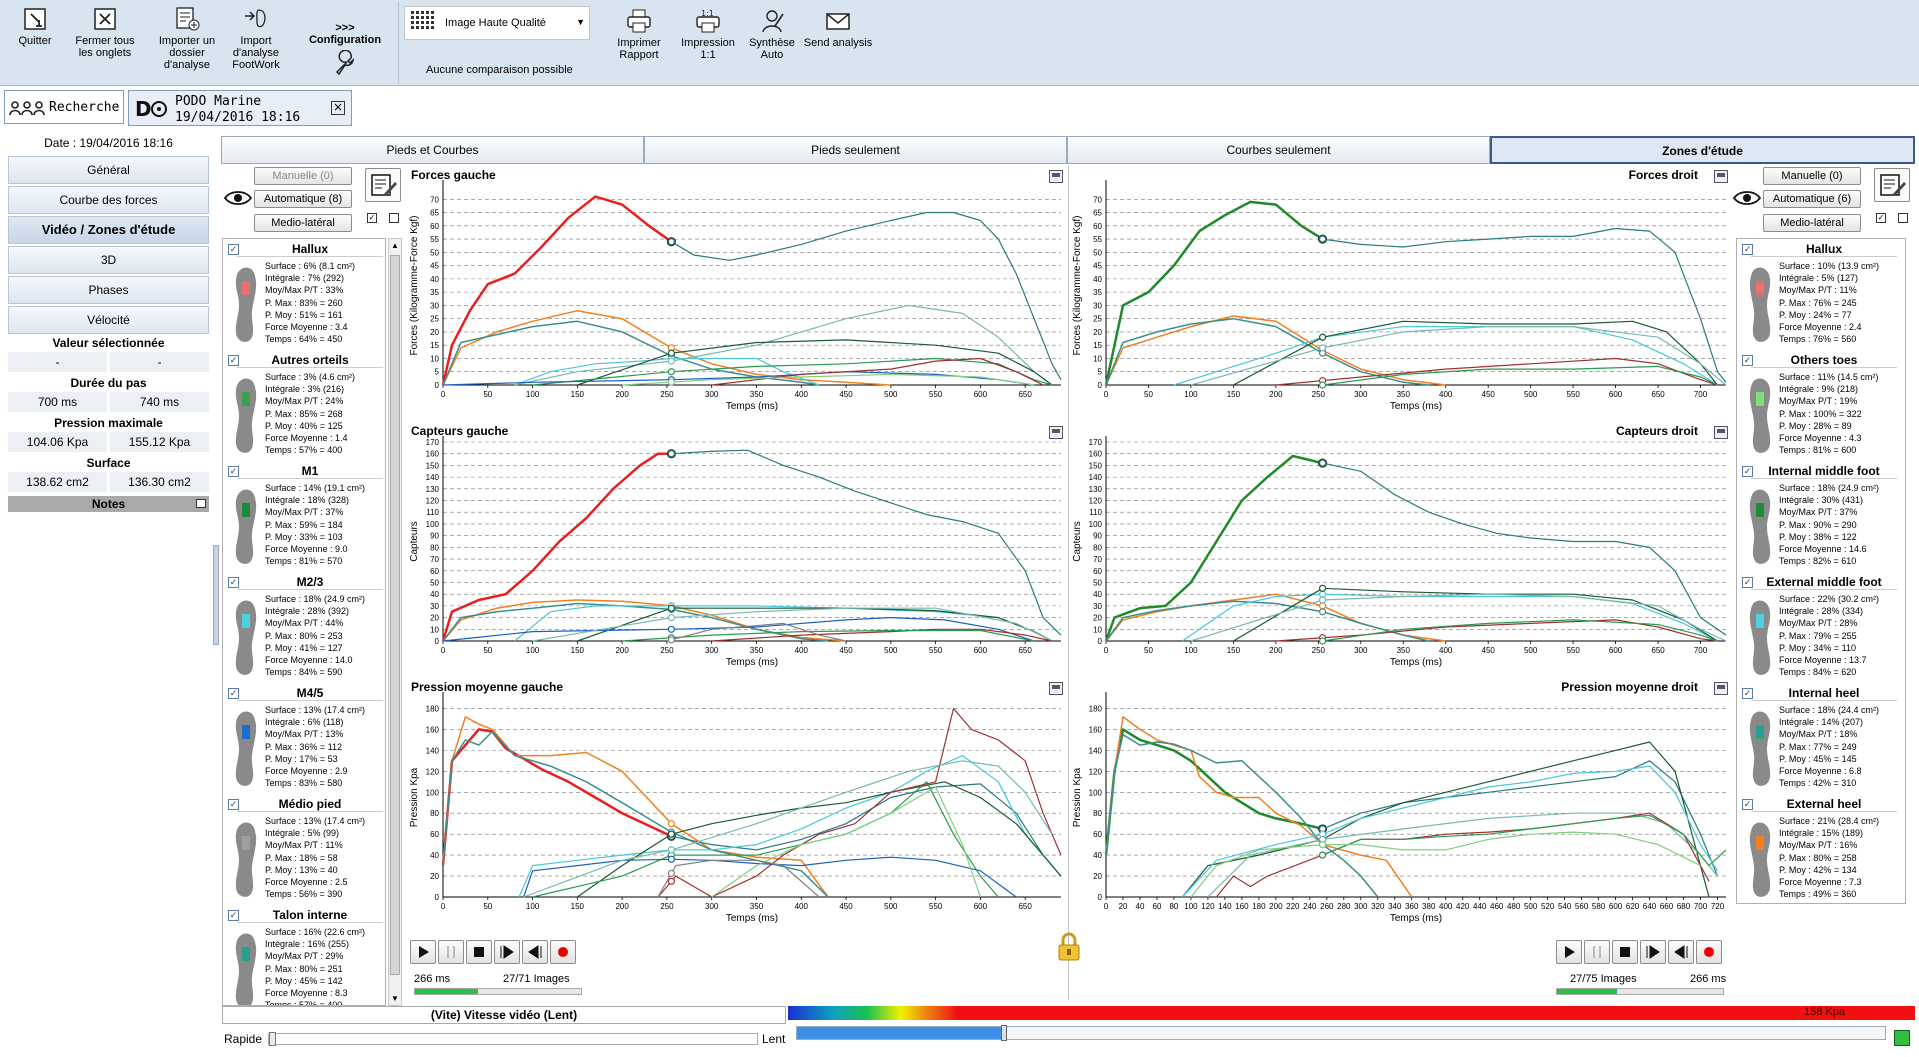 The image size is (1919, 1057). What do you see at coordinates (563, 952) in the screenshot?
I see `record-left-button` at bounding box center [563, 952].